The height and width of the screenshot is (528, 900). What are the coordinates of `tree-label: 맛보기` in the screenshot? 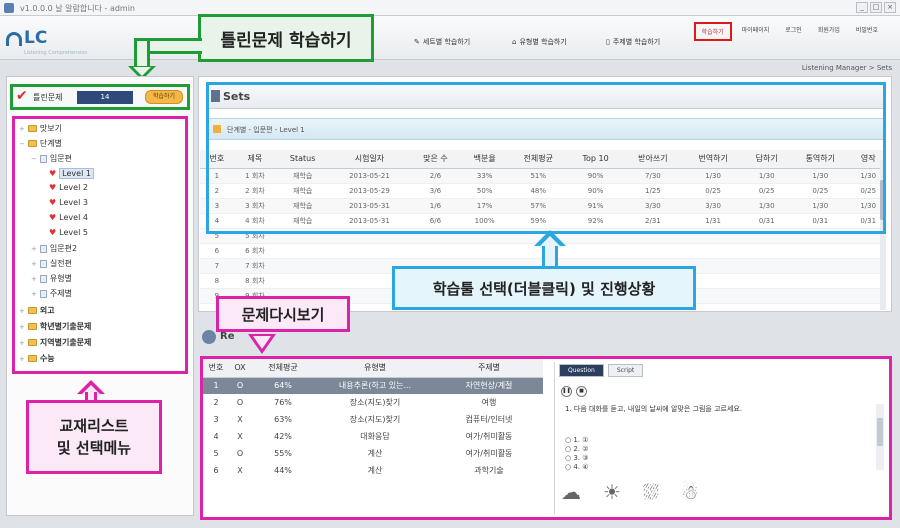 It's located at (50, 128).